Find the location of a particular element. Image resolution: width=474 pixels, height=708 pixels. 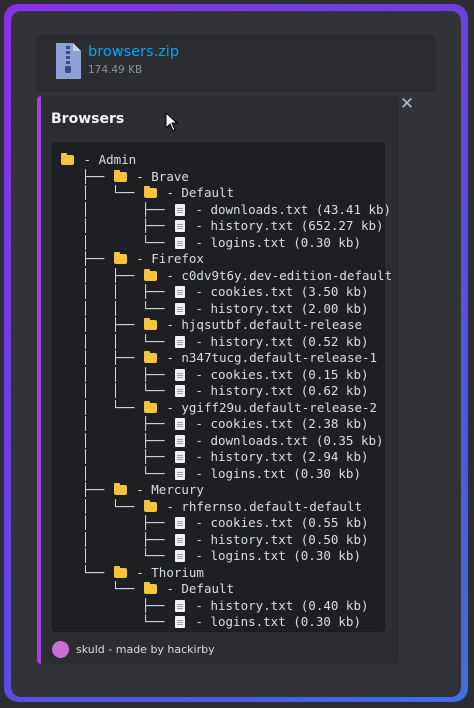

folder-label: - n347tucg.default-release-1 is located at coordinates (268, 357).